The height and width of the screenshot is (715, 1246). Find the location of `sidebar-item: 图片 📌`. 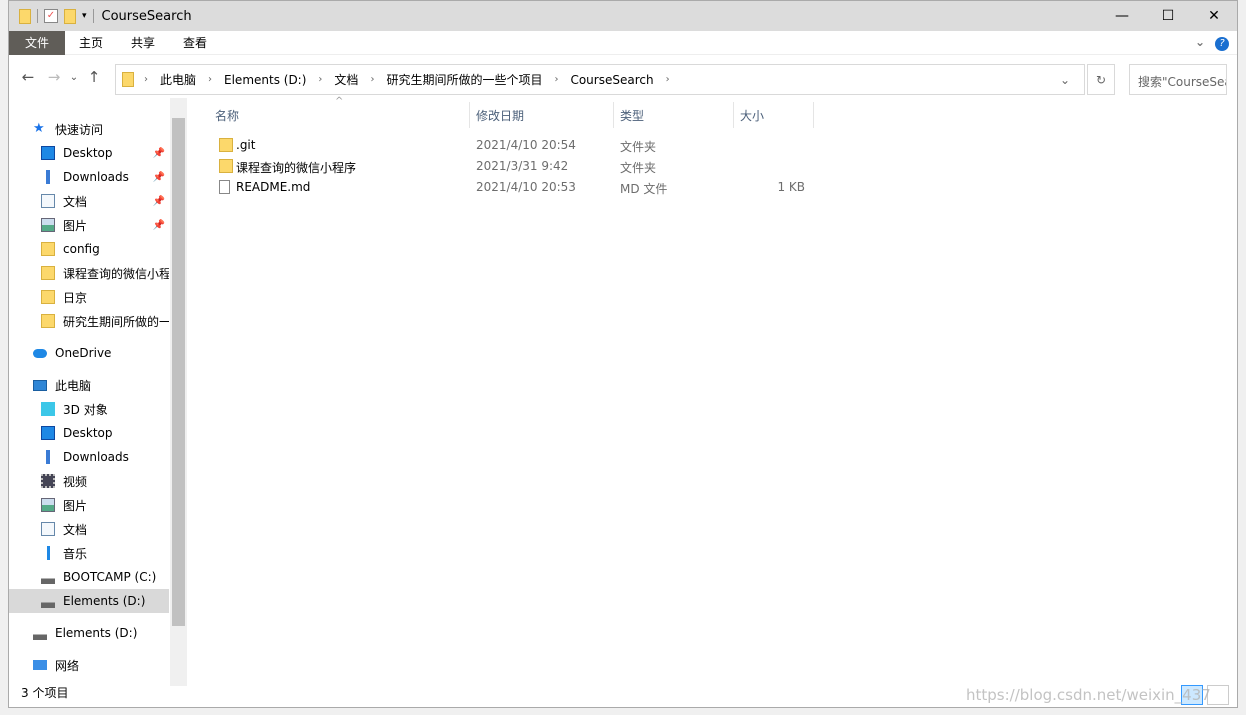

sidebar-item: 图片 📌 is located at coordinates (89, 225).